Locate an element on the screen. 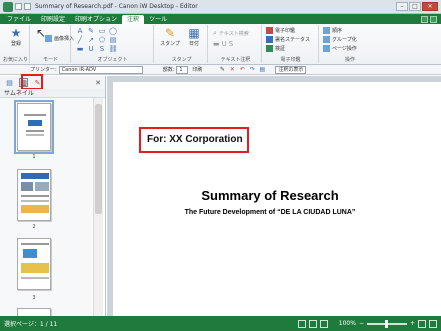  group-label-stamp: スタンプ is located at coordinates (181, 60).